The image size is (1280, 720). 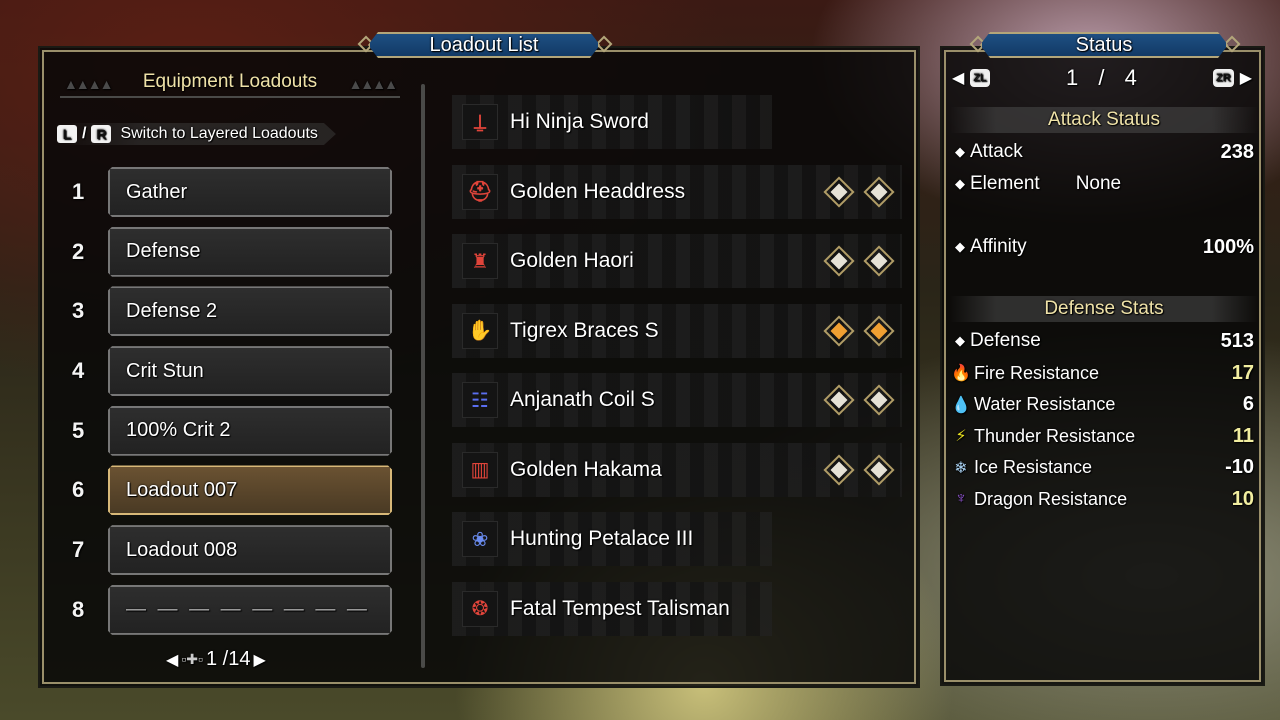 I want to click on switch-layered-loadouts-button: L / R Switch to Layered Loadouts, so click(x=196, y=134).